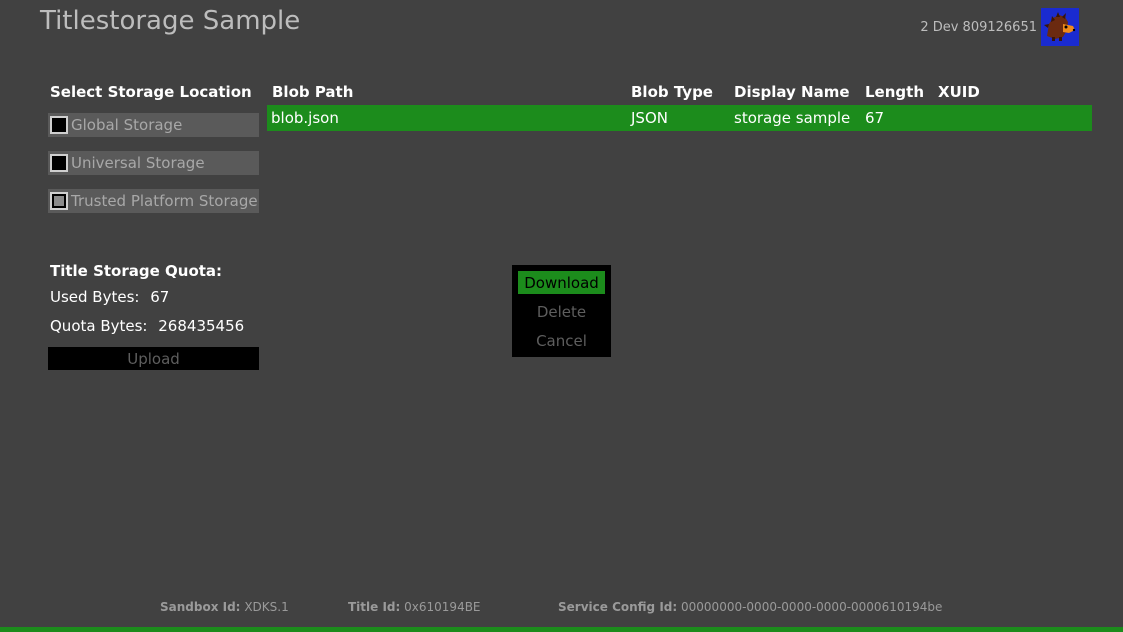 This screenshot has width=1123, height=632. Describe the element at coordinates (153, 358) in the screenshot. I see `upload-button: Upload` at that location.